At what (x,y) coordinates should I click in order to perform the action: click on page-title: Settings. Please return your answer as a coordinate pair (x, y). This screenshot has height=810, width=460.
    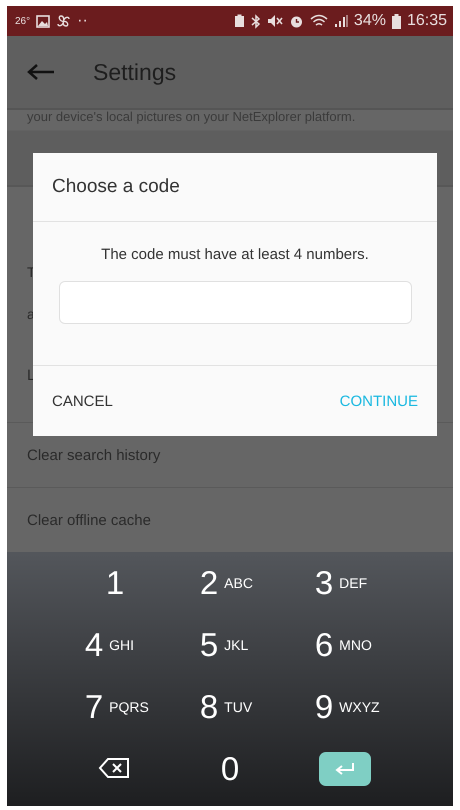
    Looking at the image, I should click on (134, 72).